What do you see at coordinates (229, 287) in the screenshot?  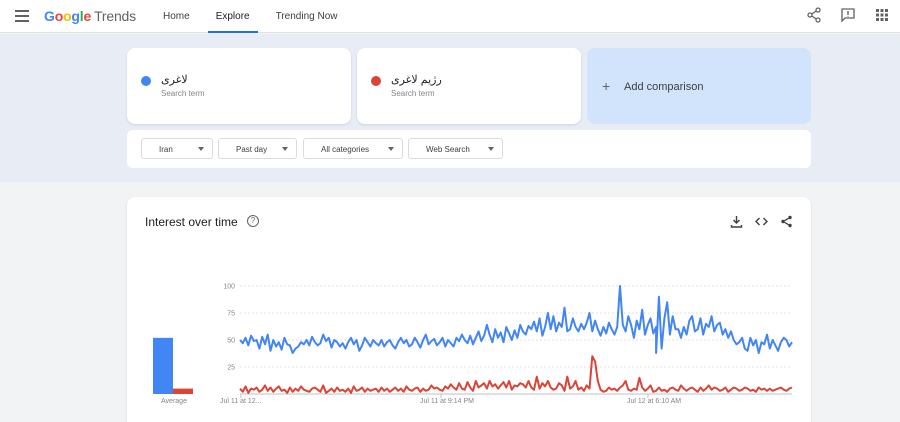 I see `y-tick-label: 100` at bounding box center [229, 287].